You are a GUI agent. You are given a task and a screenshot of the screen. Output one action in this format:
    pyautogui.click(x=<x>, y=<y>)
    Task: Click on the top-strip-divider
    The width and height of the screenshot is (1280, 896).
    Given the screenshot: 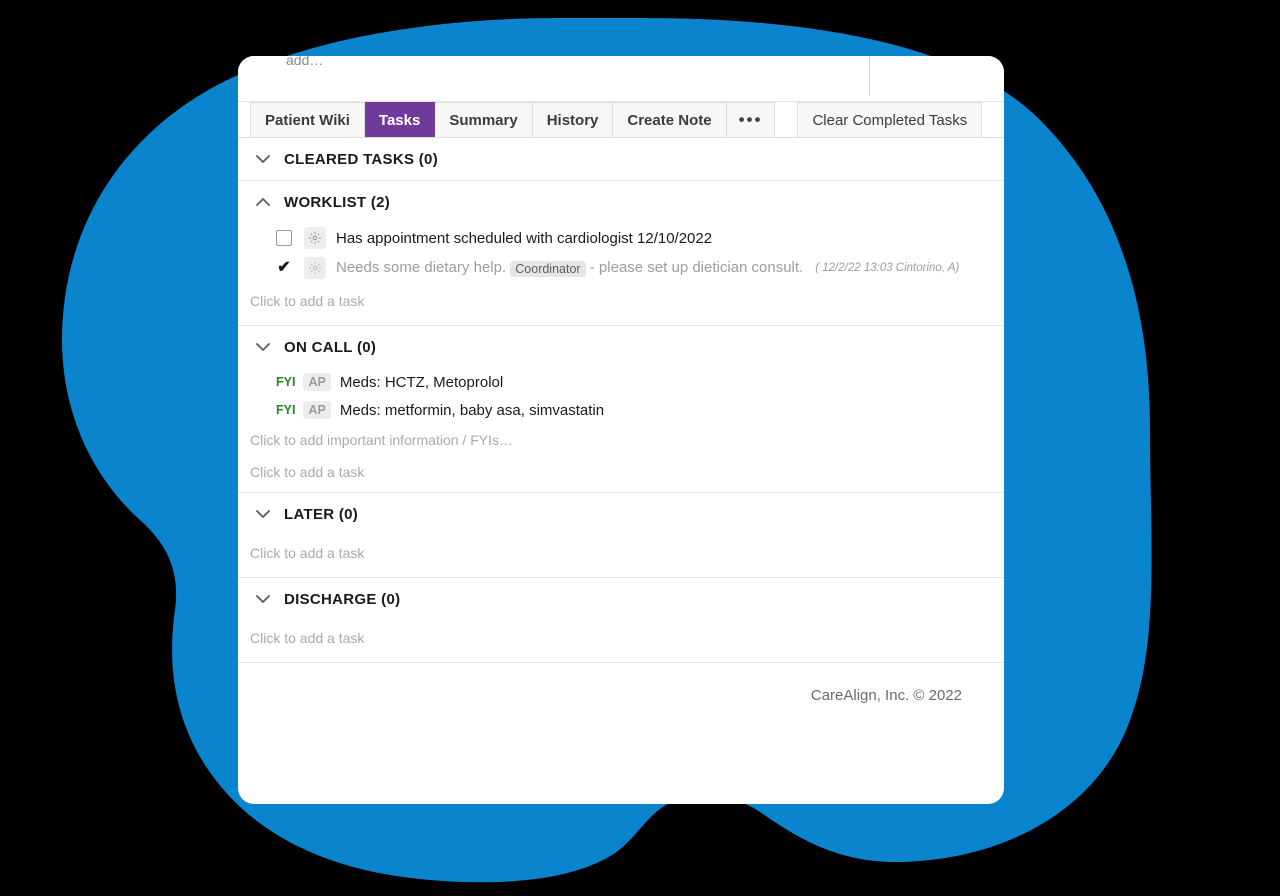 What is the action you would take?
    pyautogui.click(x=869, y=76)
    